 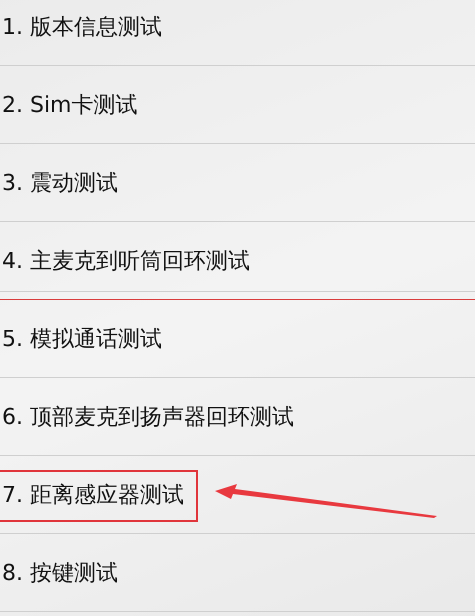 What do you see at coordinates (237, 105) in the screenshot?
I see `list-item: 2. Sim卡测试` at bounding box center [237, 105].